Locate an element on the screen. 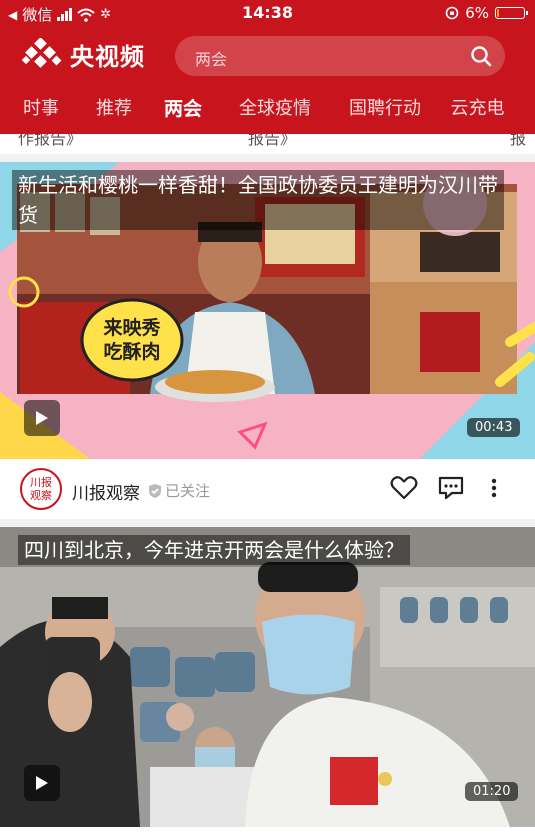  battery-fill is located at coordinates (498, 13).